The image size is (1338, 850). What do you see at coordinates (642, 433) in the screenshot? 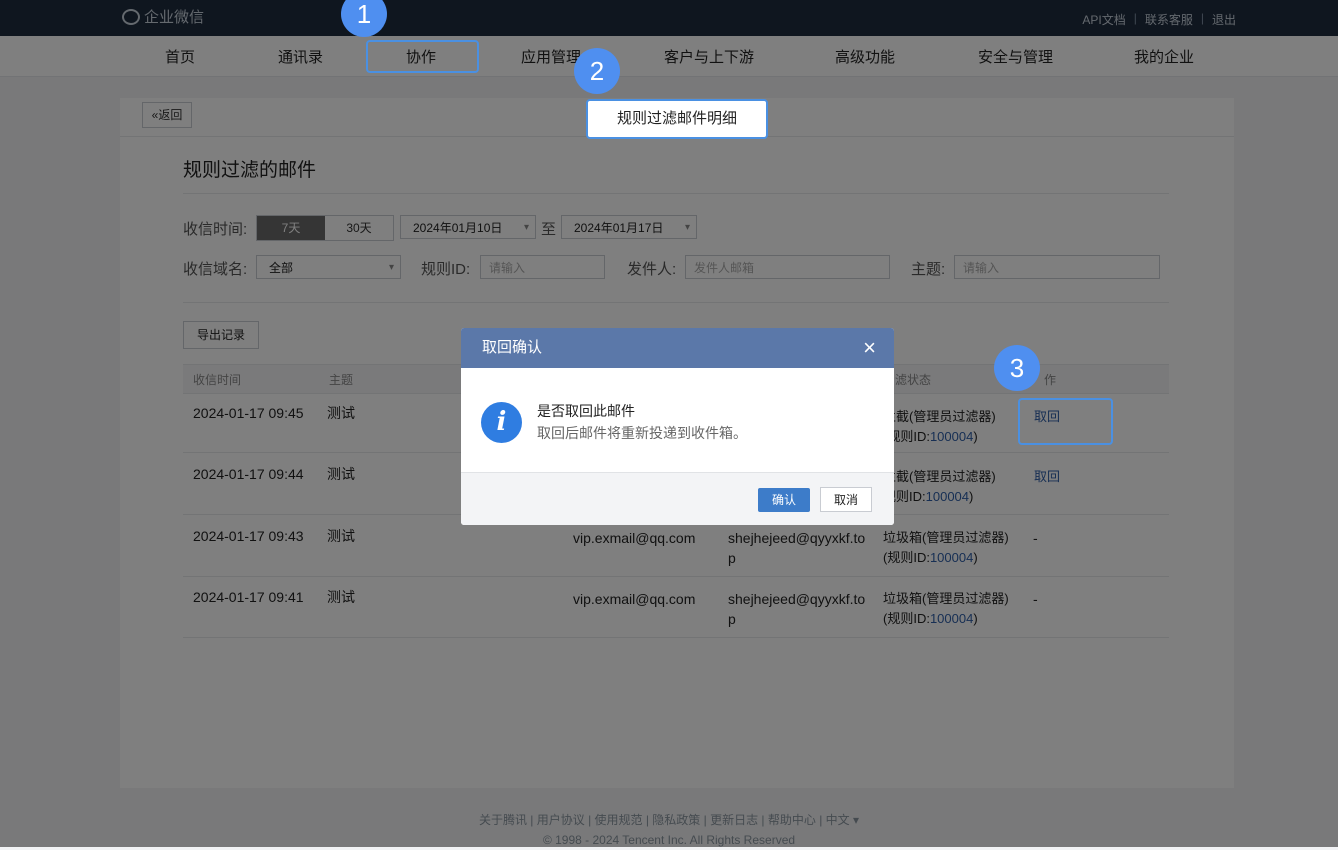
I see `dialog-detail: 取回后邮件将重新投递到收件箱。` at bounding box center [642, 433].